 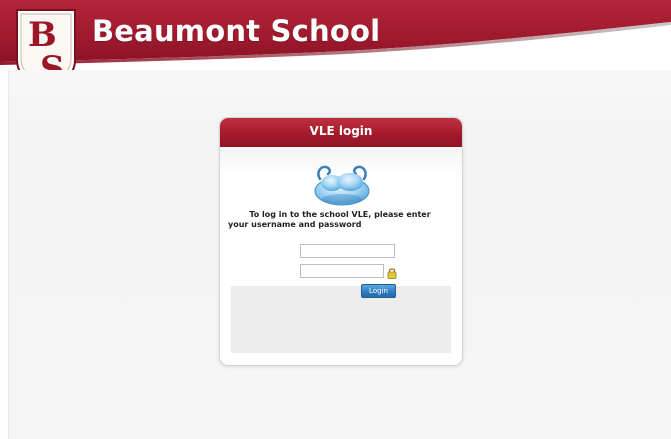 What do you see at coordinates (378, 291) in the screenshot?
I see `login-button: Login` at bounding box center [378, 291].